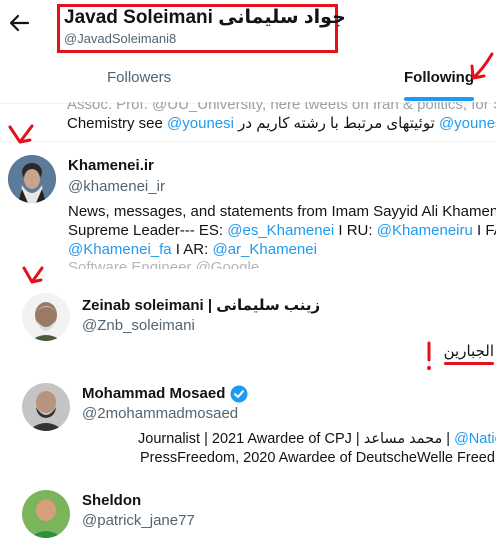 The image size is (496, 538). I want to click on user-handle: @2mohammadmosaed, so click(160, 413).